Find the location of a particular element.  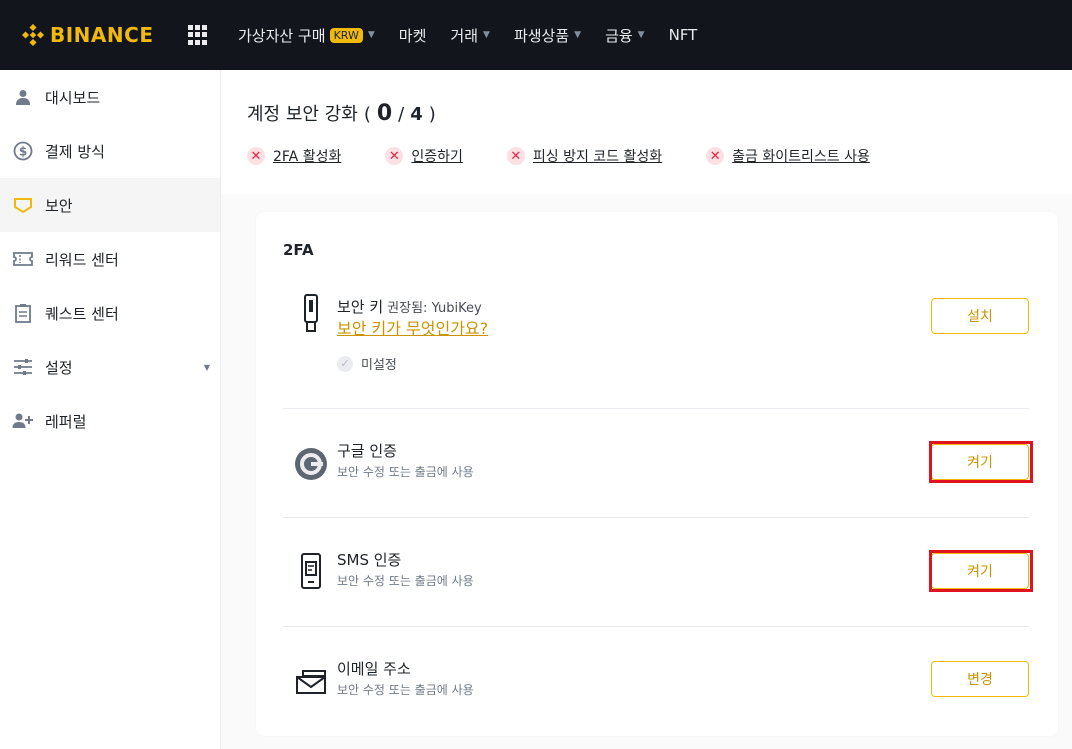

checklist-link: 2FA 활성화 is located at coordinates (307, 156).